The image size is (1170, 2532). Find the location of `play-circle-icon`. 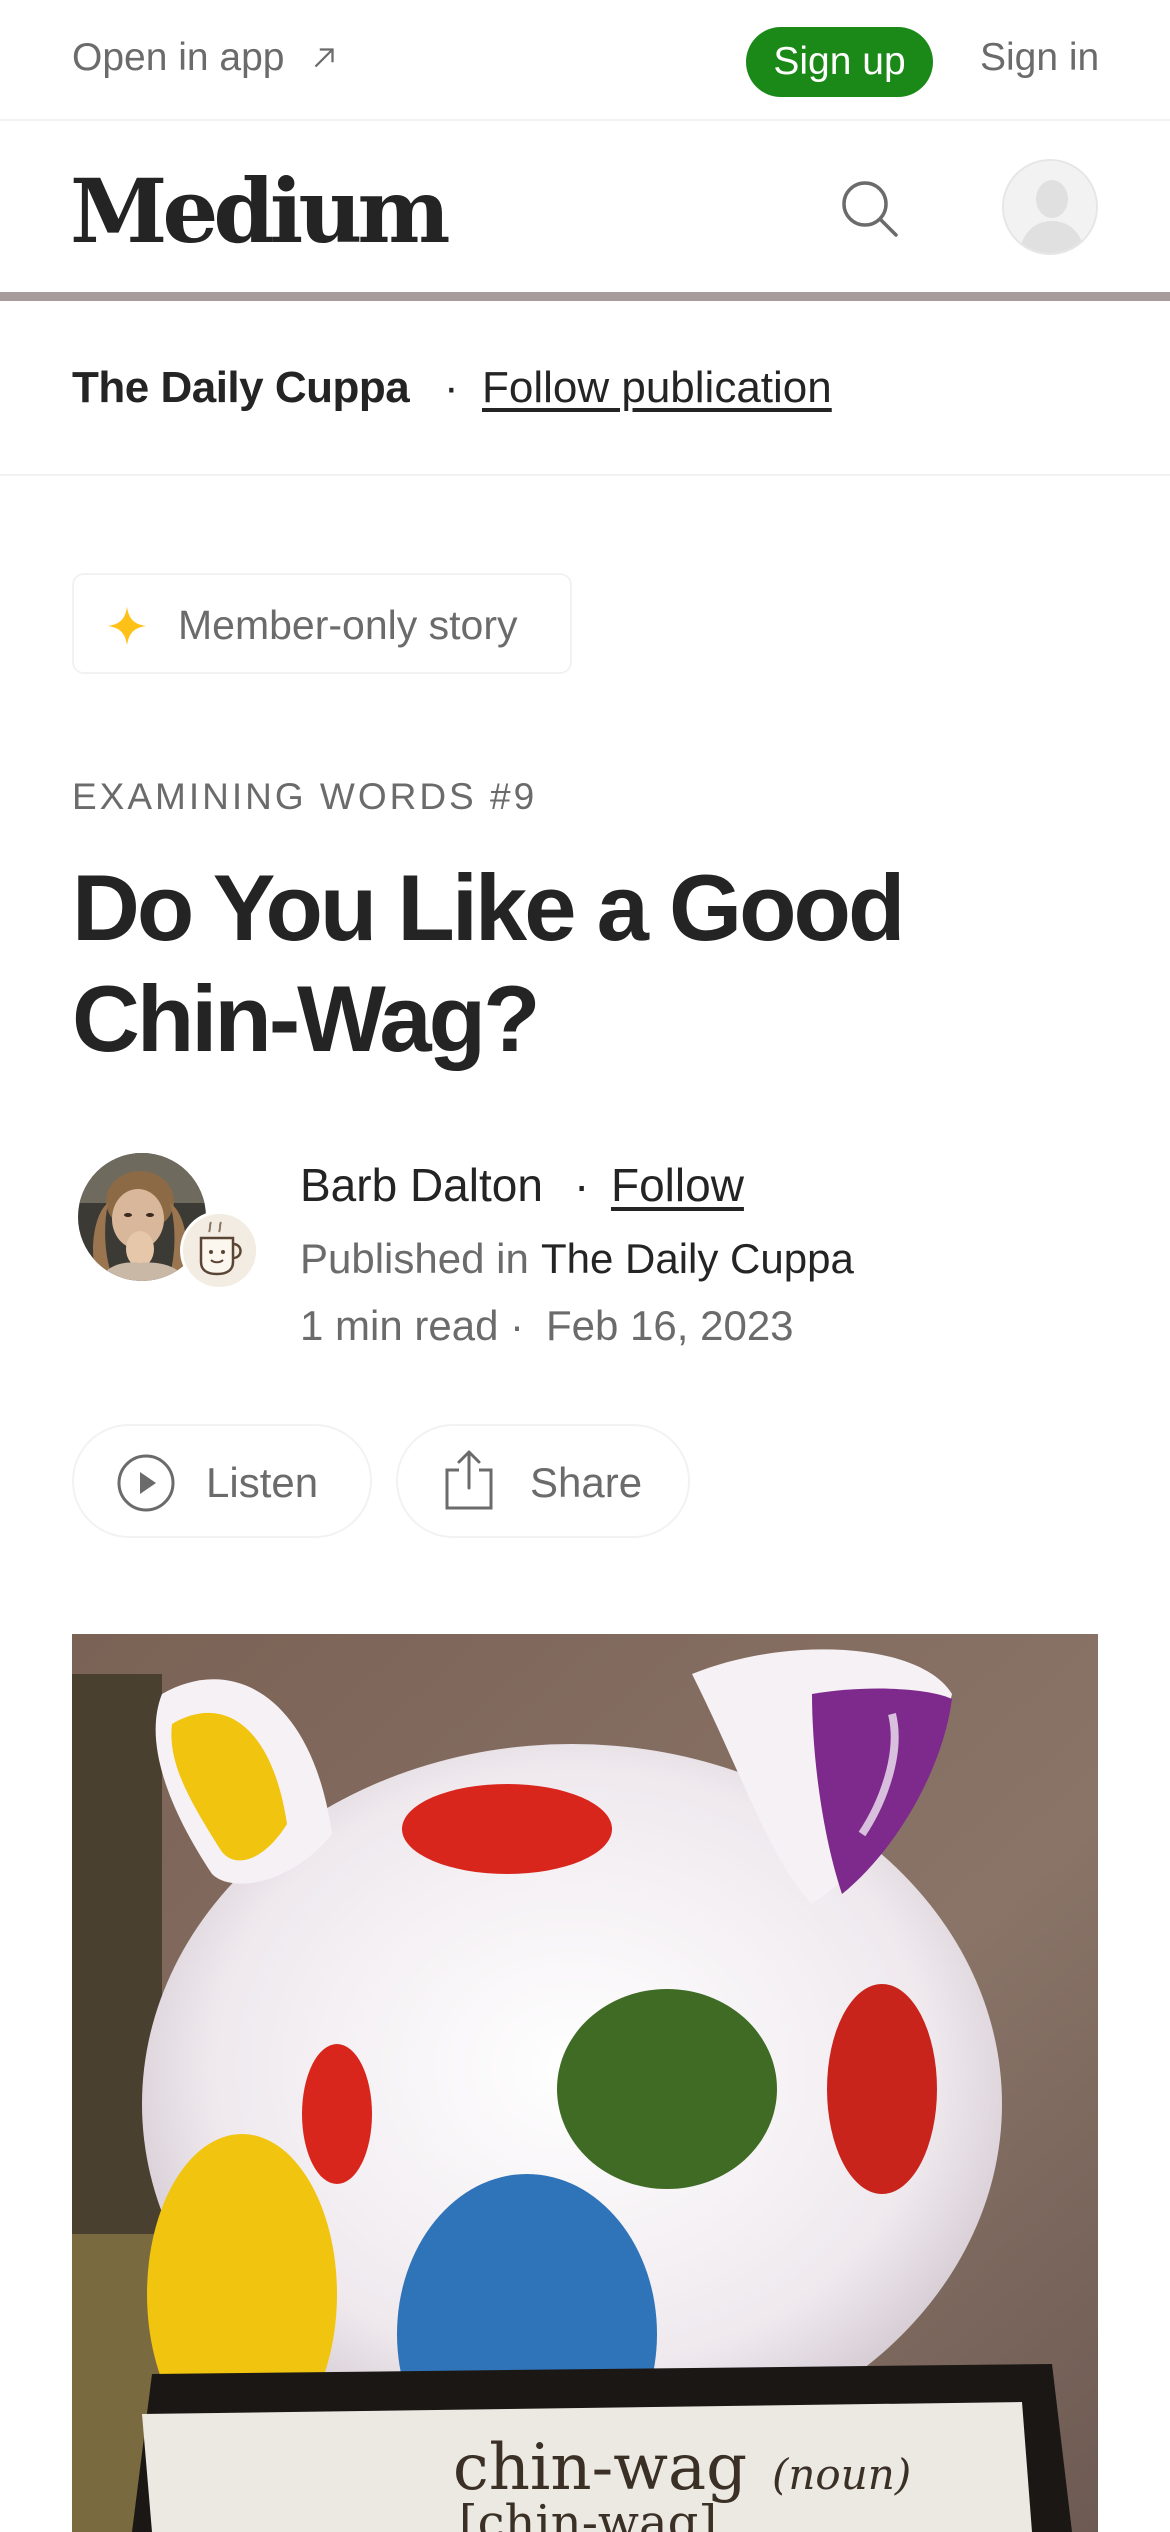

play-circle-icon is located at coordinates (146, 1483).